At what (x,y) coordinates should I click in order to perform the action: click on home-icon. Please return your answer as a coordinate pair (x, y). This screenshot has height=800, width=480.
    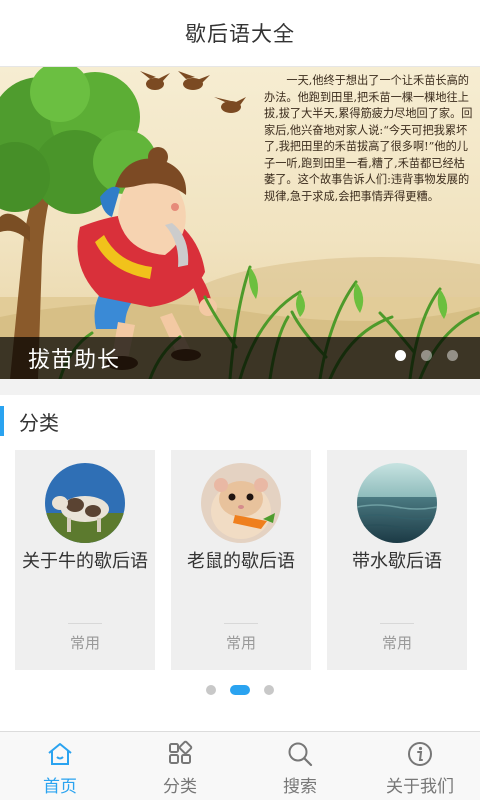
    Looking at the image, I should click on (60, 754).